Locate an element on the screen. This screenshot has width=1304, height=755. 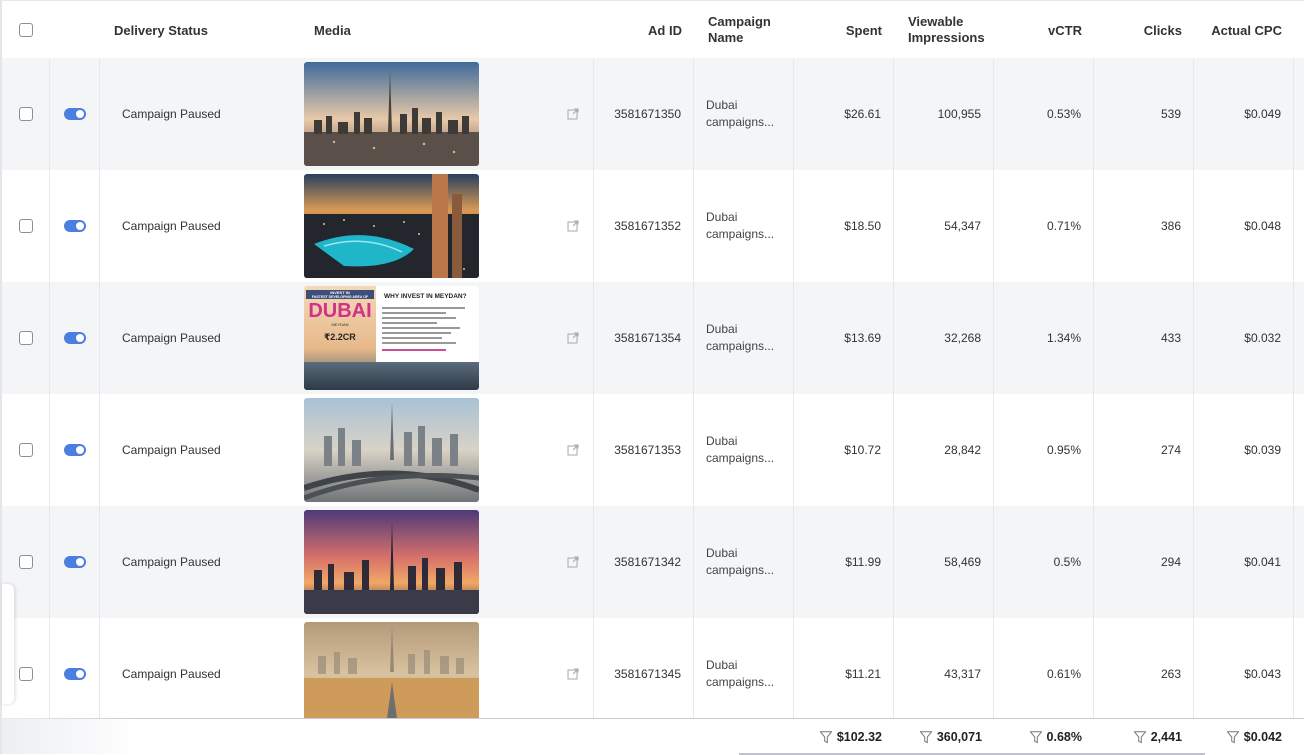
clicks-value: 386 is located at coordinates (1144, 226).